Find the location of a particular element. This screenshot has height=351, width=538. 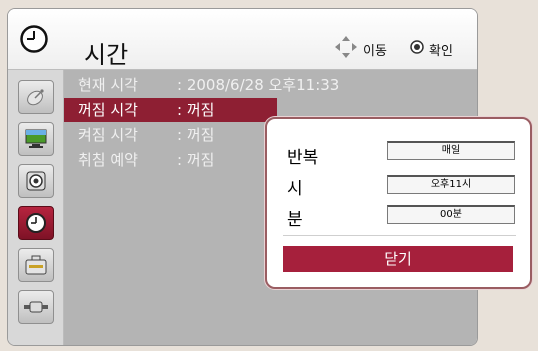

menu-row-label: 켜짐 시각 is located at coordinates (108, 135).